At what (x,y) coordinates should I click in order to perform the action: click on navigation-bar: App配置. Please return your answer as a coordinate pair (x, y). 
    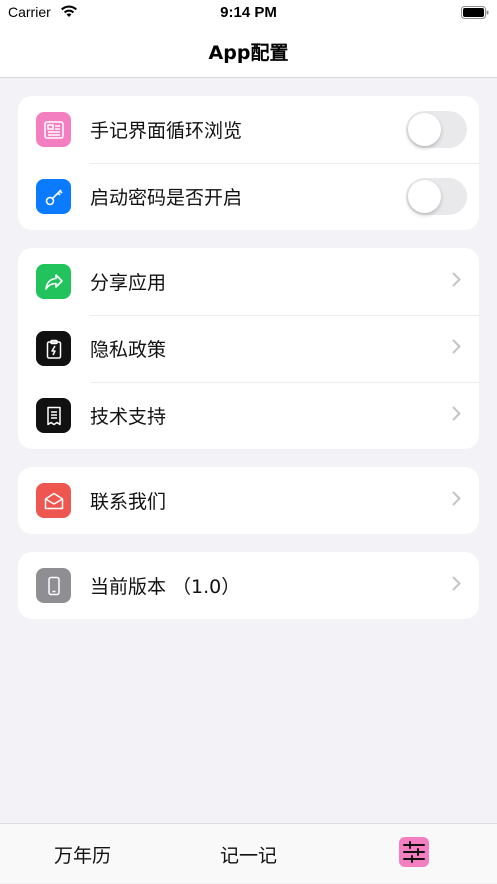
    Looking at the image, I should click on (248, 52).